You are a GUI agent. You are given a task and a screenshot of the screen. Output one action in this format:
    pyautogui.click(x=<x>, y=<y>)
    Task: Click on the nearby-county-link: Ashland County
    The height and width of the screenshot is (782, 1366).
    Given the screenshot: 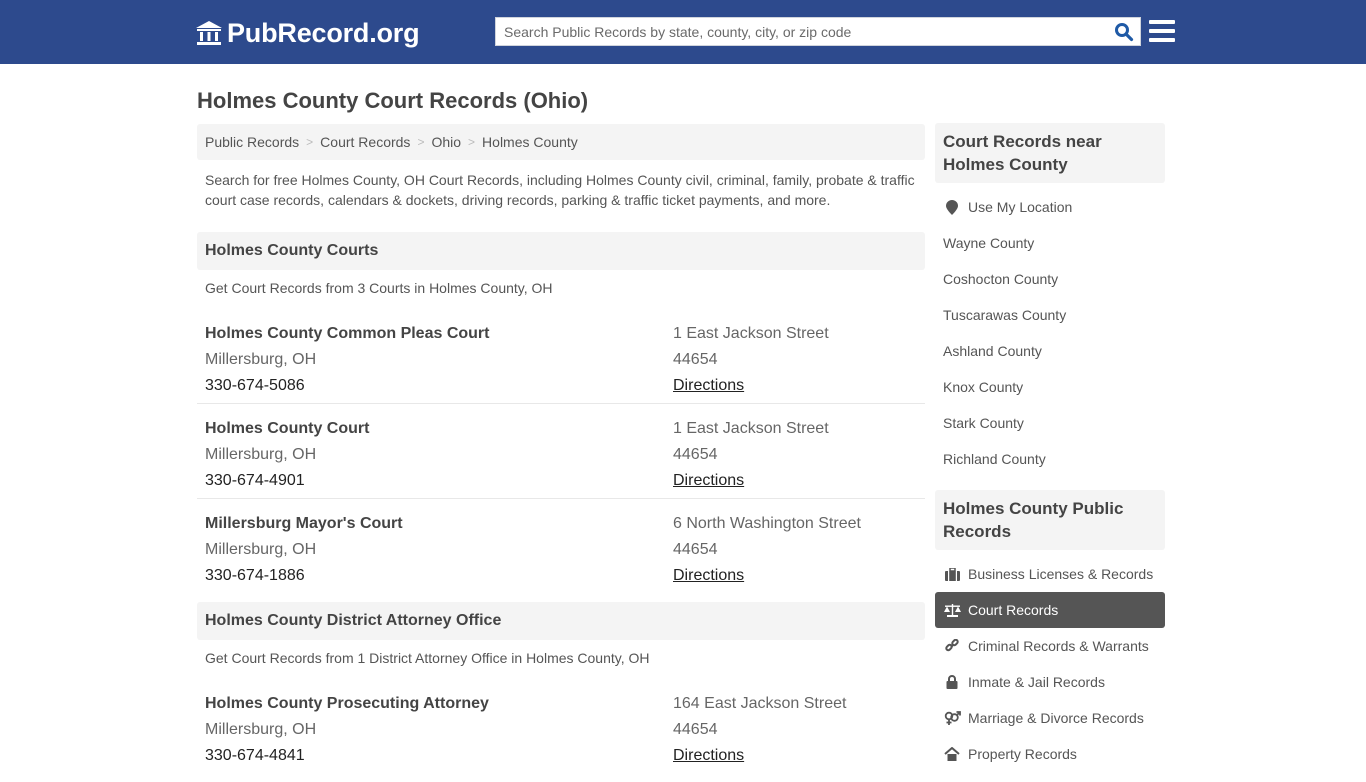 What is the action you would take?
    pyautogui.click(x=1050, y=351)
    